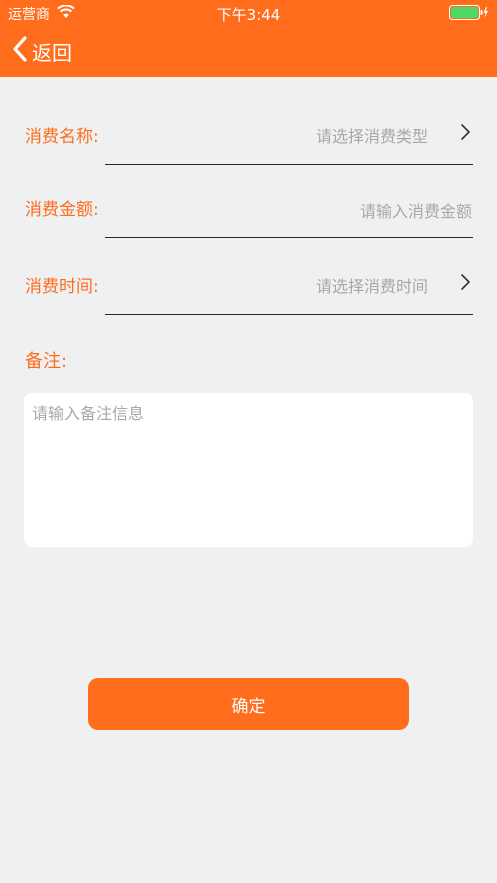 Image resolution: width=497 pixels, height=883 pixels. What do you see at coordinates (416, 210) in the screenshot?
I see `expense-amount-input: 请输入消费金额` at bounding box center [416, 210].